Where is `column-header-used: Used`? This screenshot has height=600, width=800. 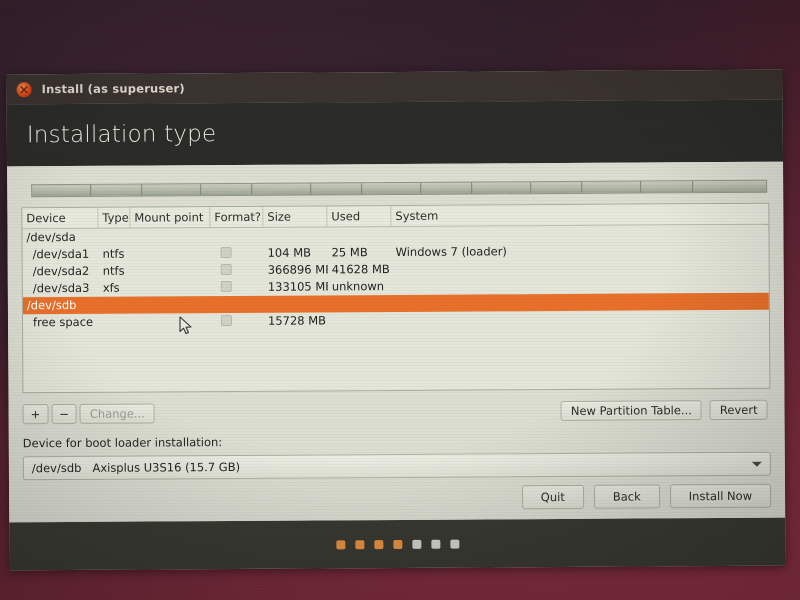
column-header-used: Used is located at coordinates (359, 216).